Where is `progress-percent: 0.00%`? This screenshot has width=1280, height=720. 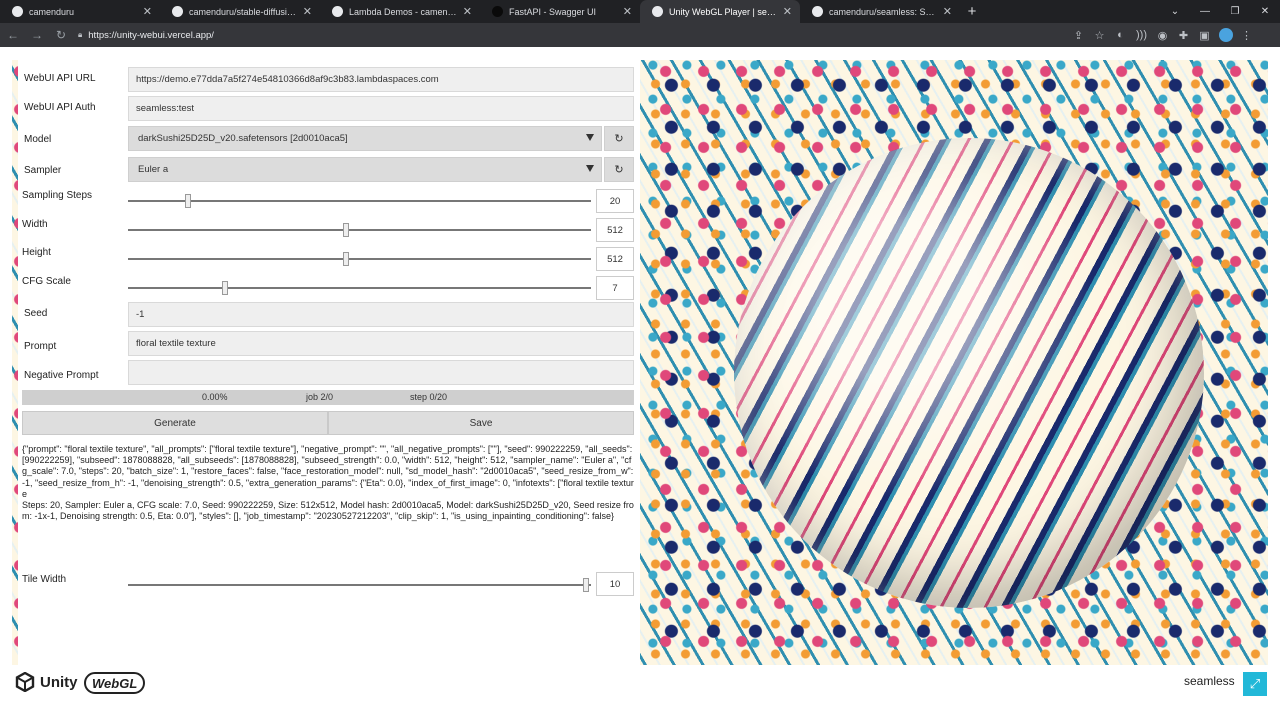 progress-percent: 0.00% is located at coordinates (215, 397).